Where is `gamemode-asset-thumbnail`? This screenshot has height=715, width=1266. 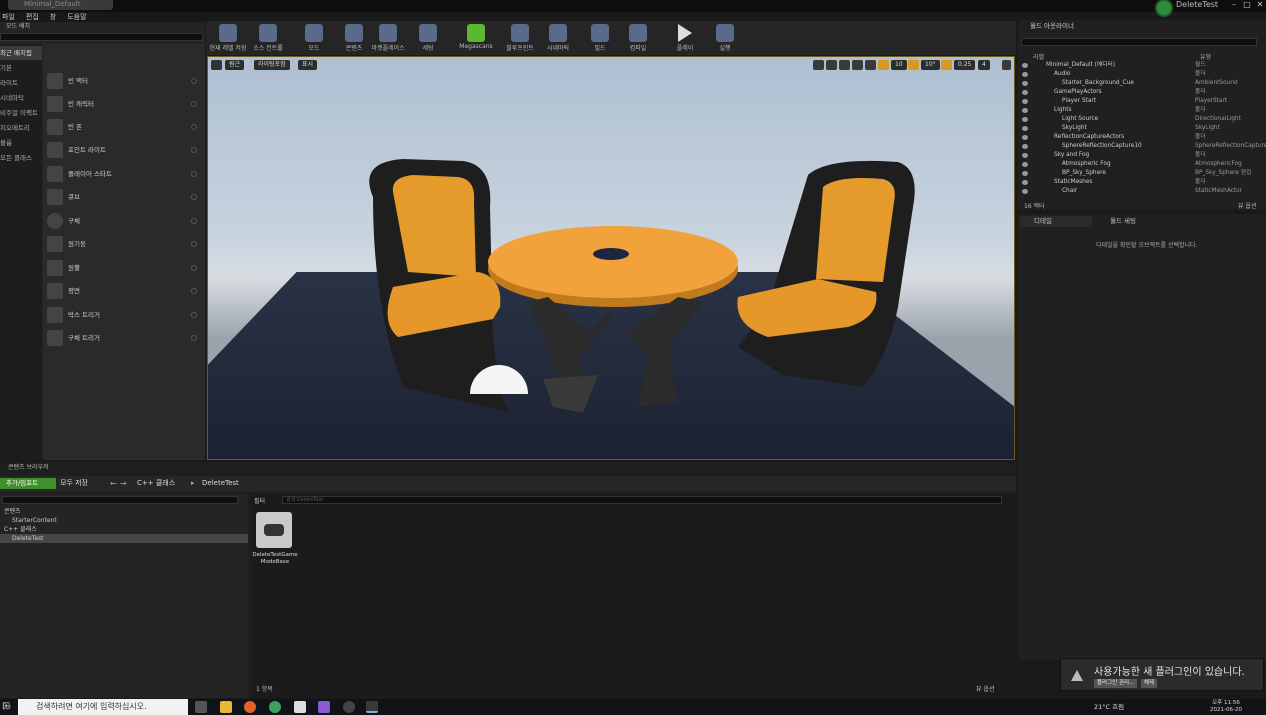
gamemode-asset-thumbnail is located at coordinates (274, 530).